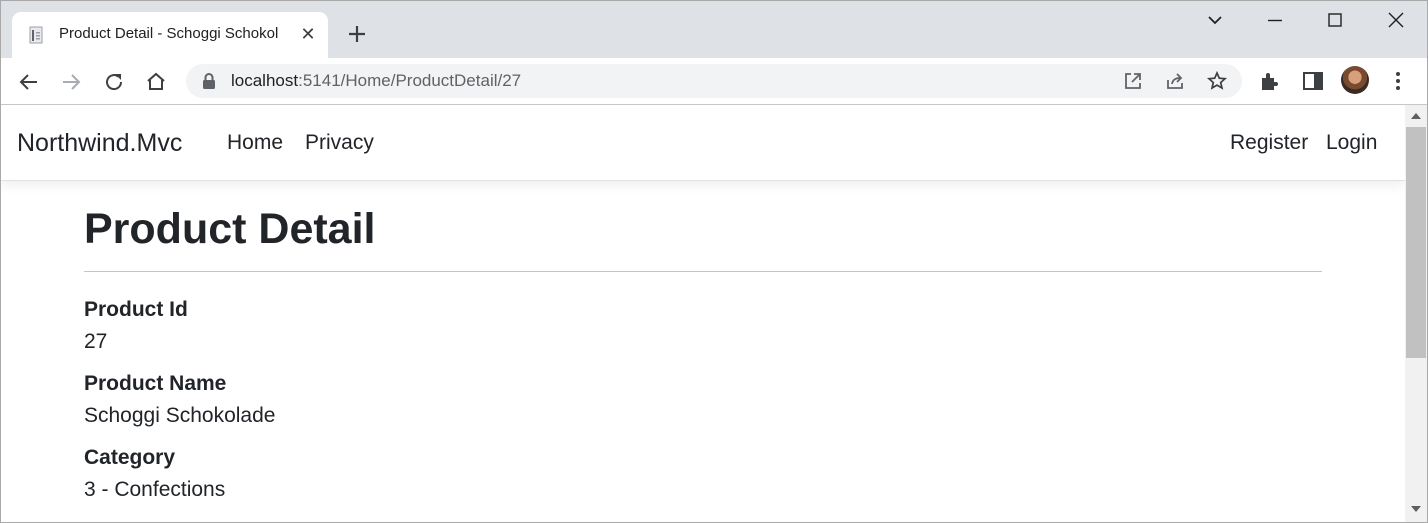 This screenshot has height=523, width=1428. Describe the element at coordinates (1416, 116) in the screenshot. I see `scroll-up-arrow-icon` at that location.